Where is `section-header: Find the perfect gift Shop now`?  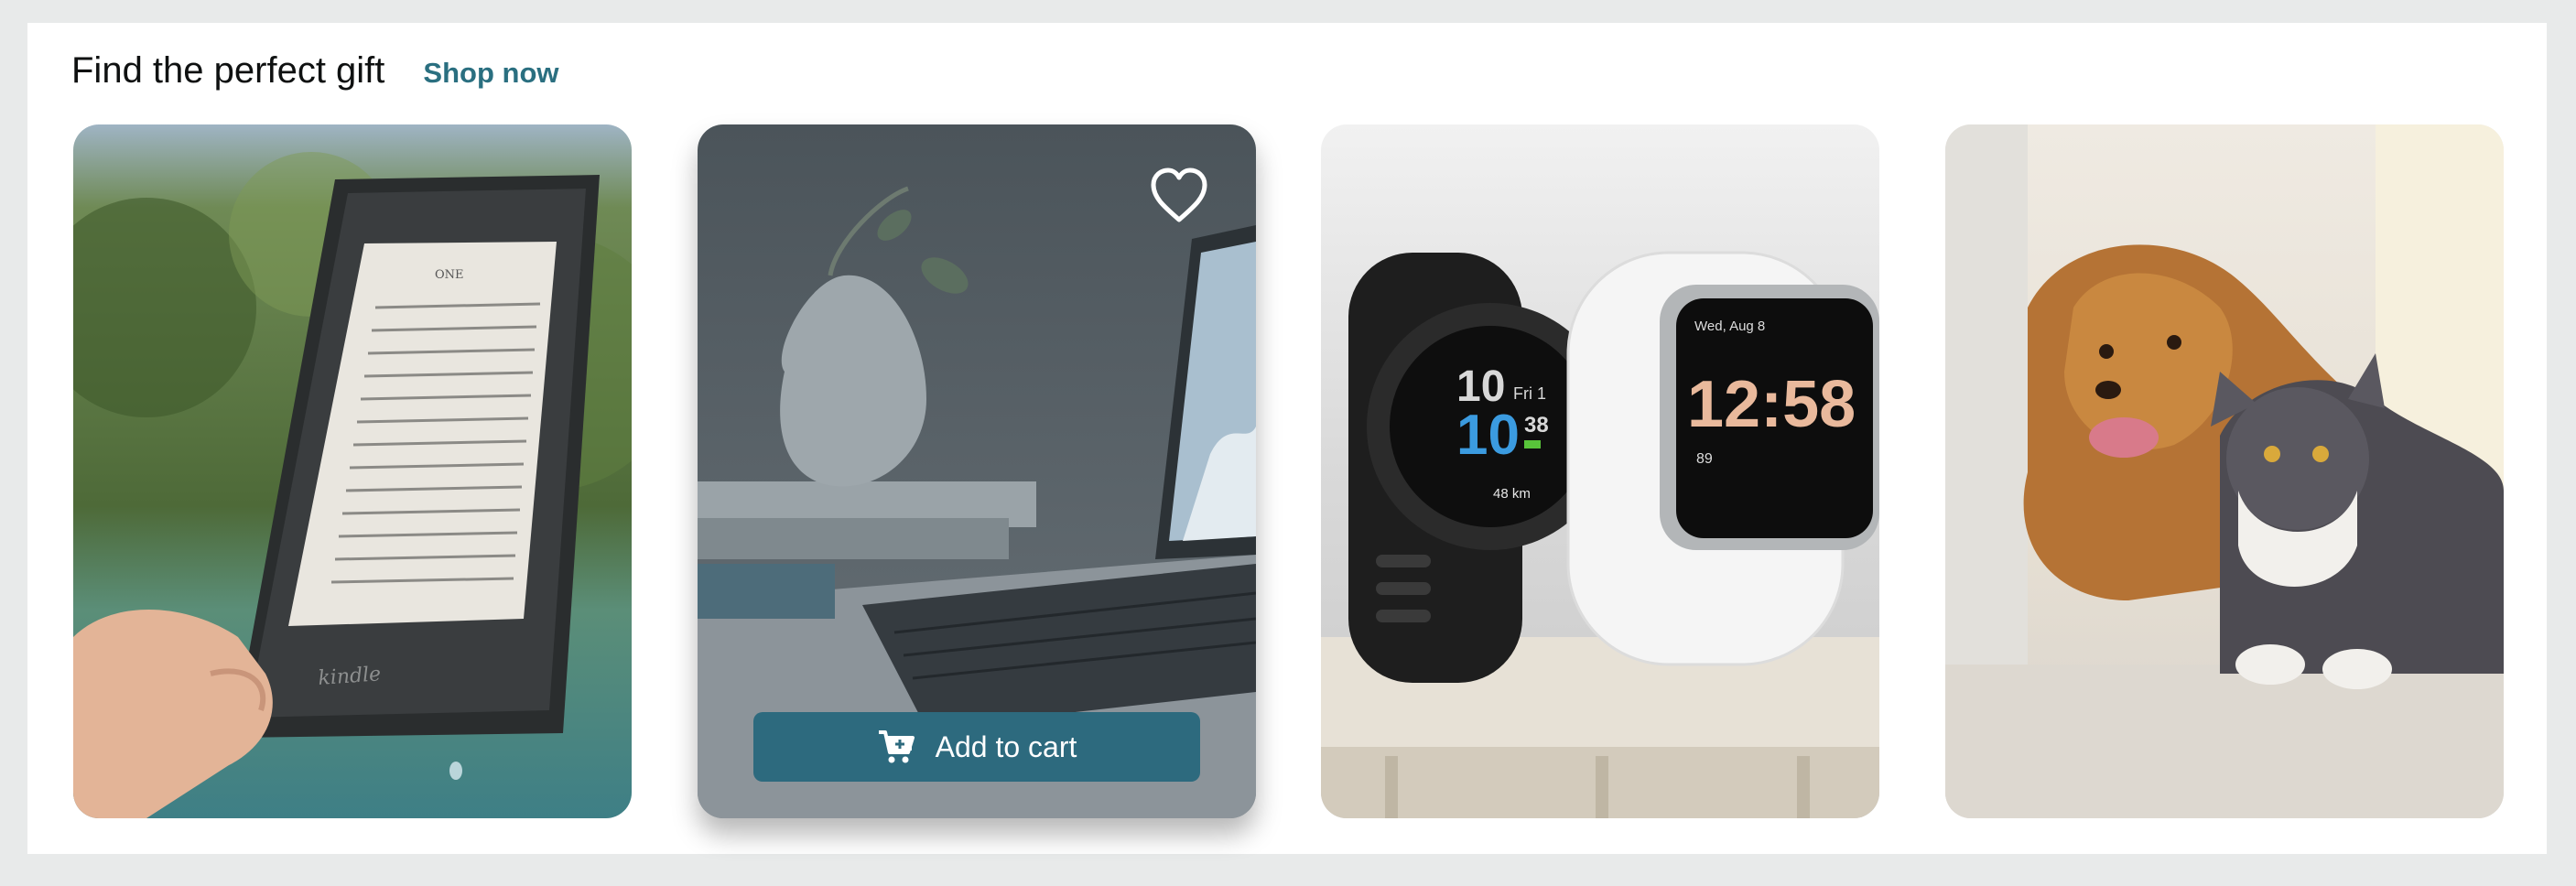
section-header: Find the perfect gift Shop now is located at coordinates (315, 77).